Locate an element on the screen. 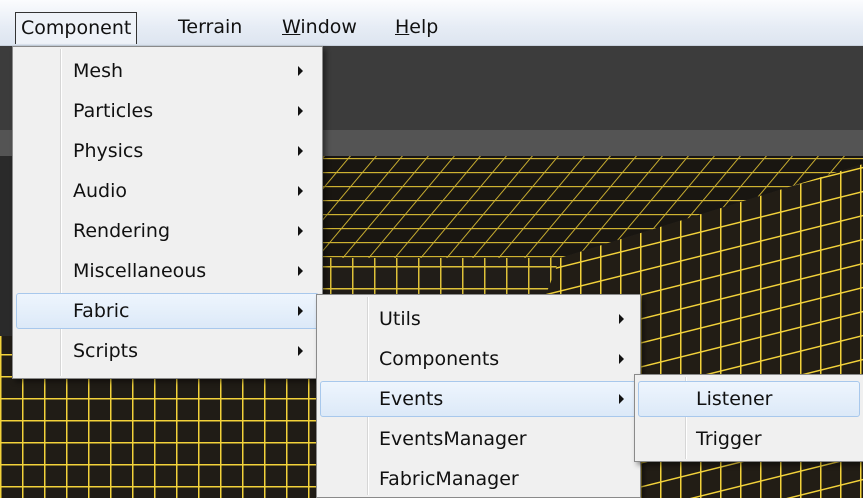  menu-item-miscellaneous: Miscellaneous is located at coordinates (167, 271).